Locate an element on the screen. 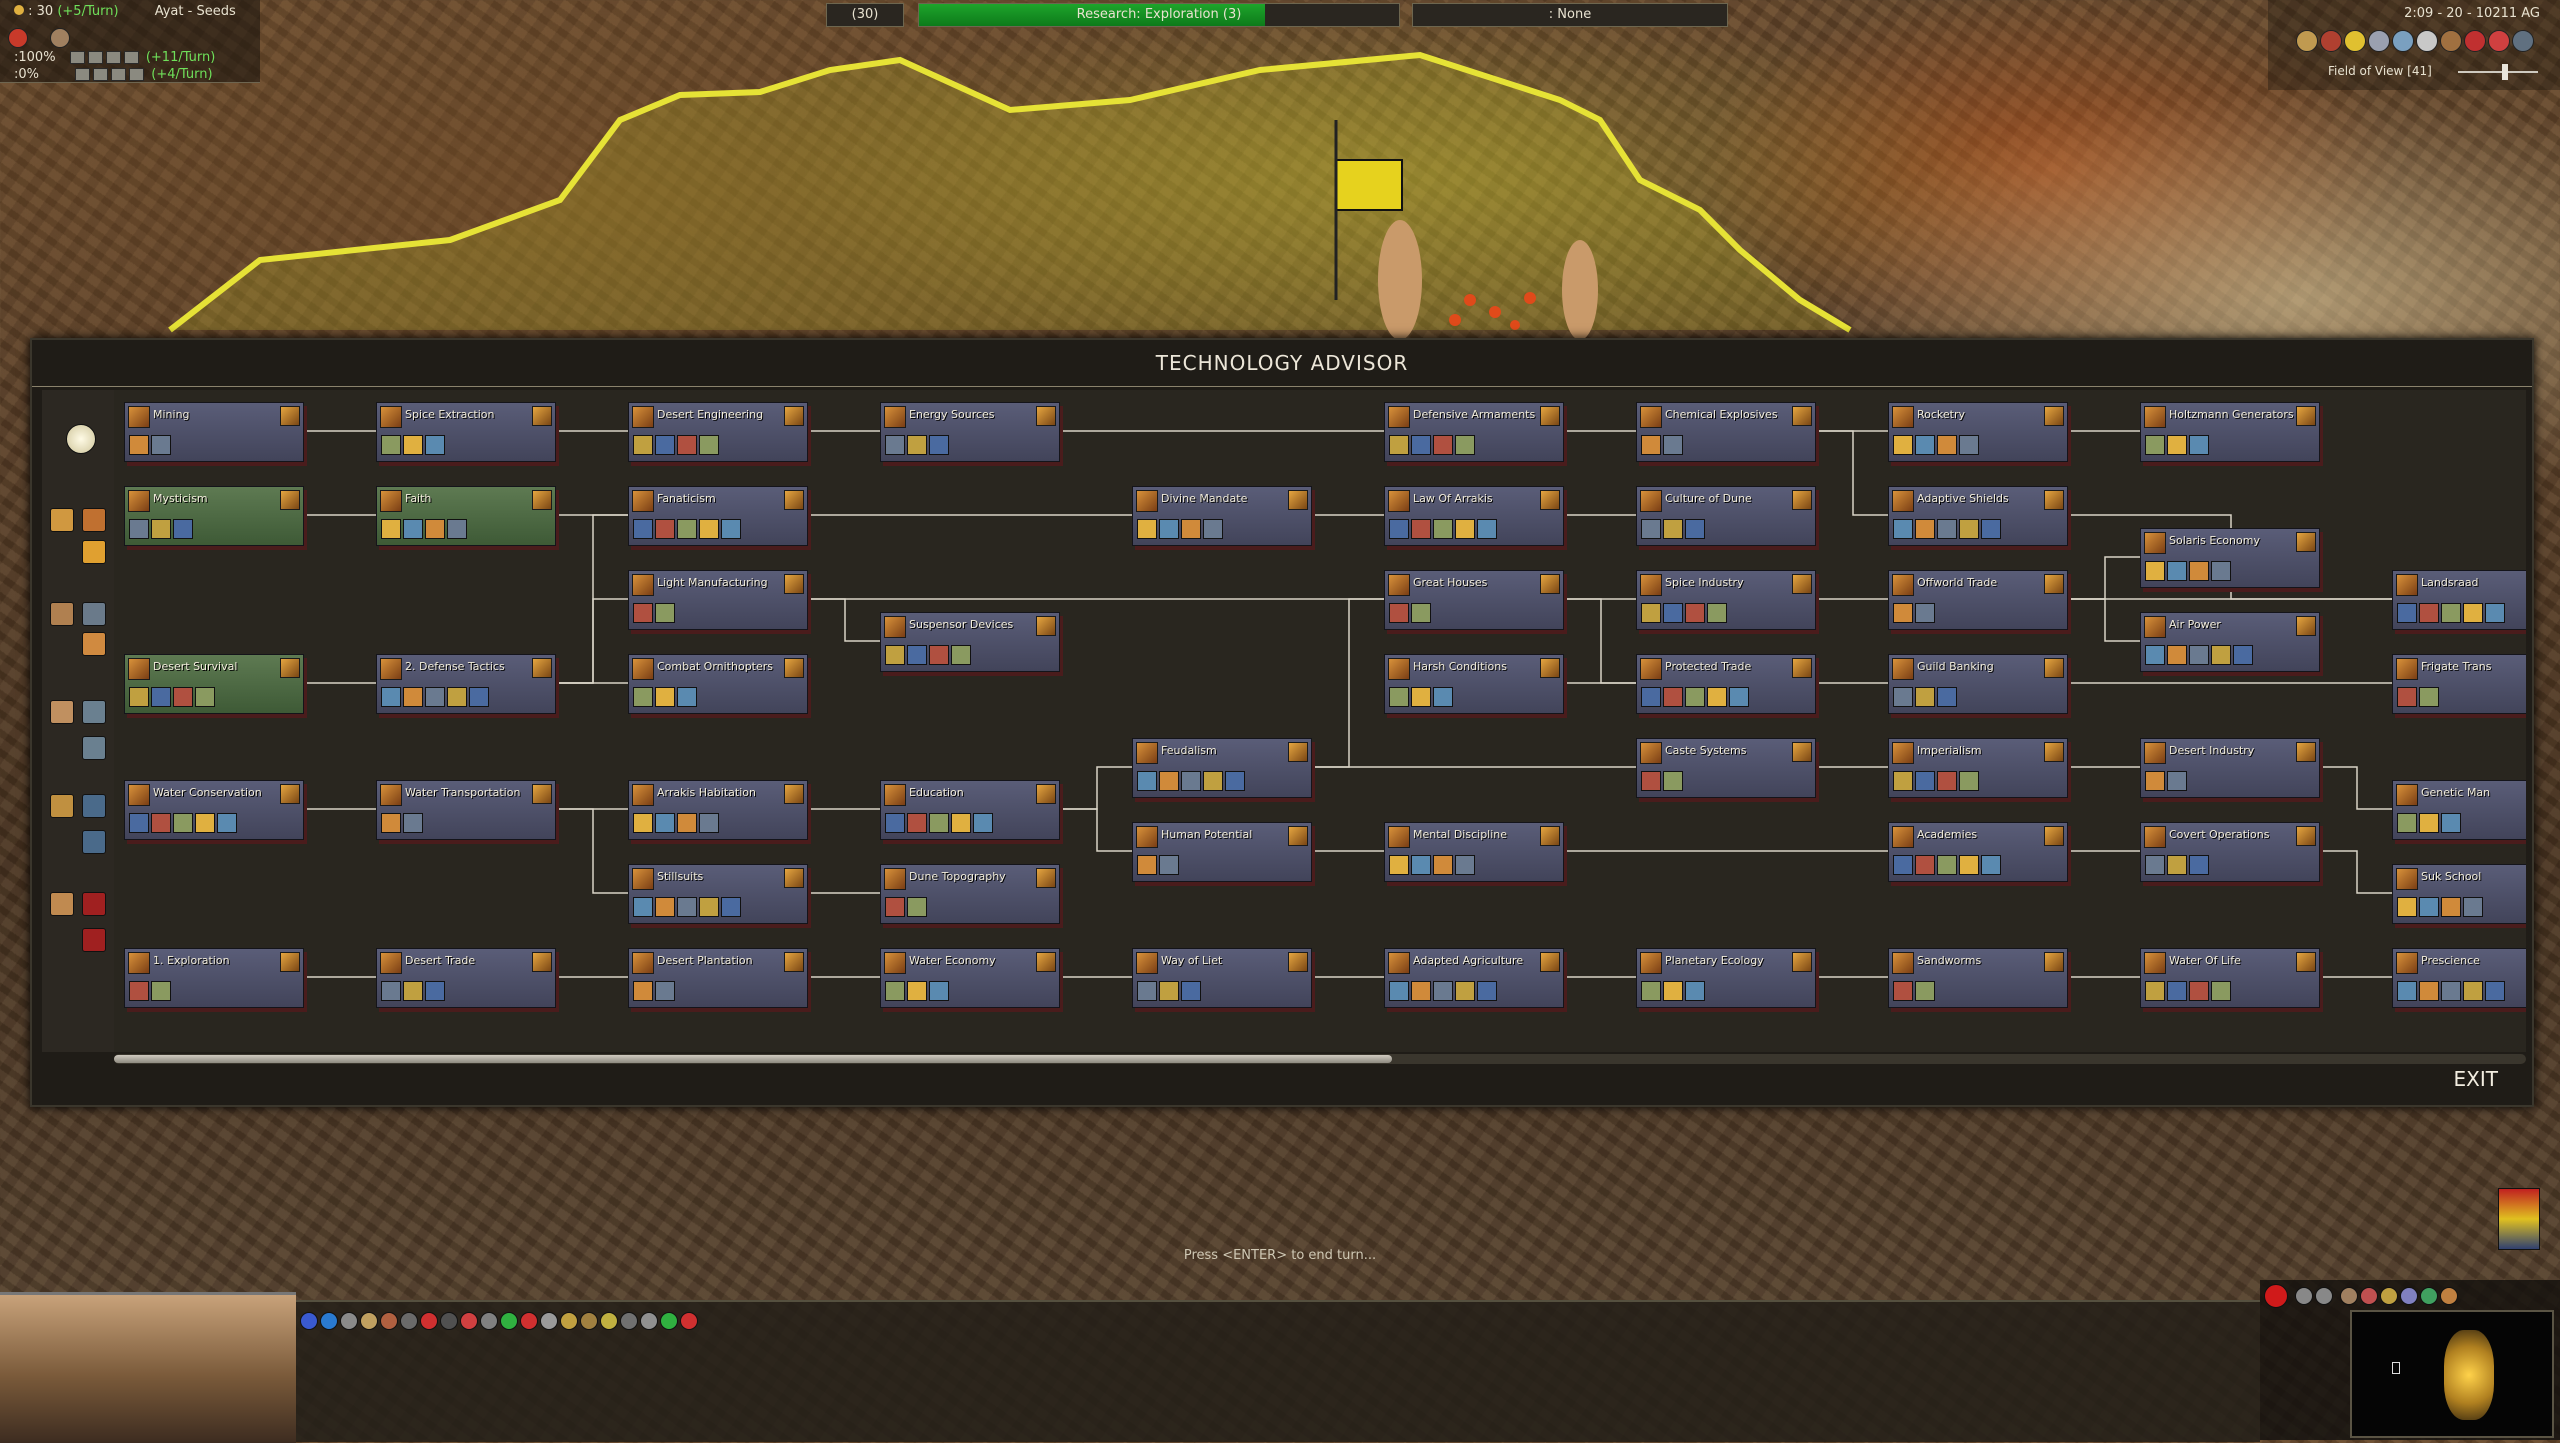 The width and height of the screenshot is (2560, 1443). tech-desert-plantation: Desert Plantation is located at coordinates (718, 978).